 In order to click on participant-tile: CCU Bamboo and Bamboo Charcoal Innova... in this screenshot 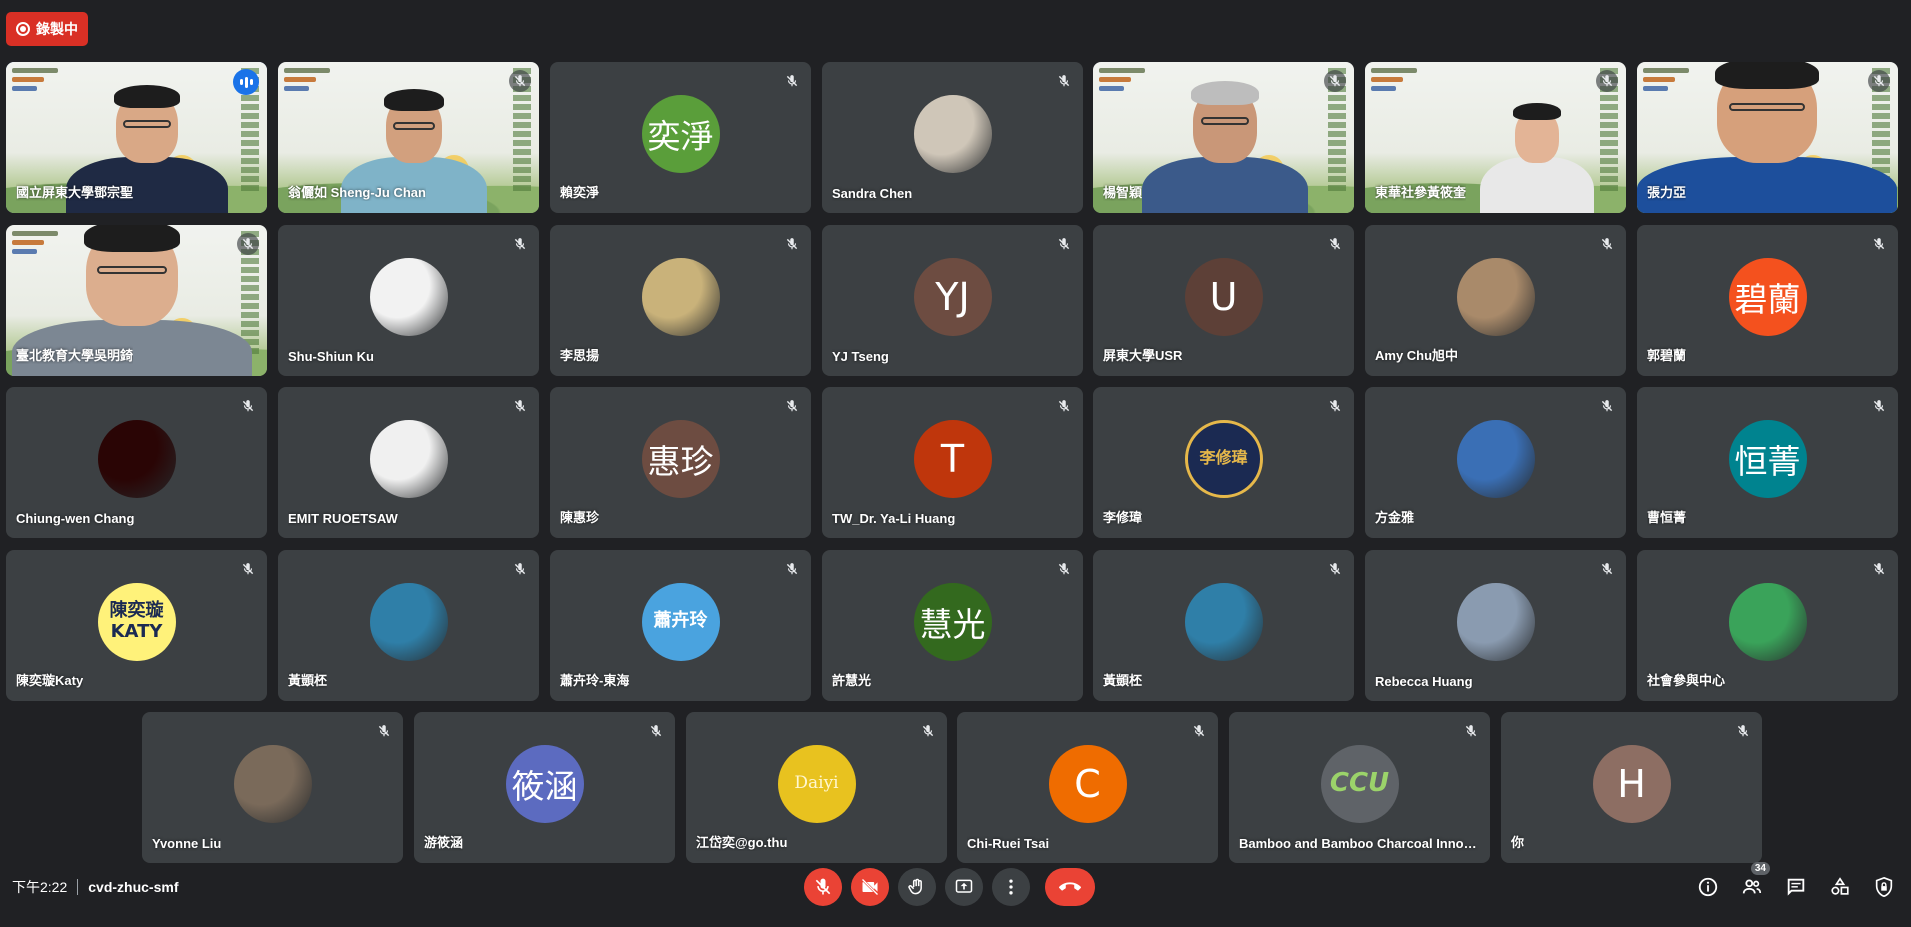, I will do `click(1359, 787)`.